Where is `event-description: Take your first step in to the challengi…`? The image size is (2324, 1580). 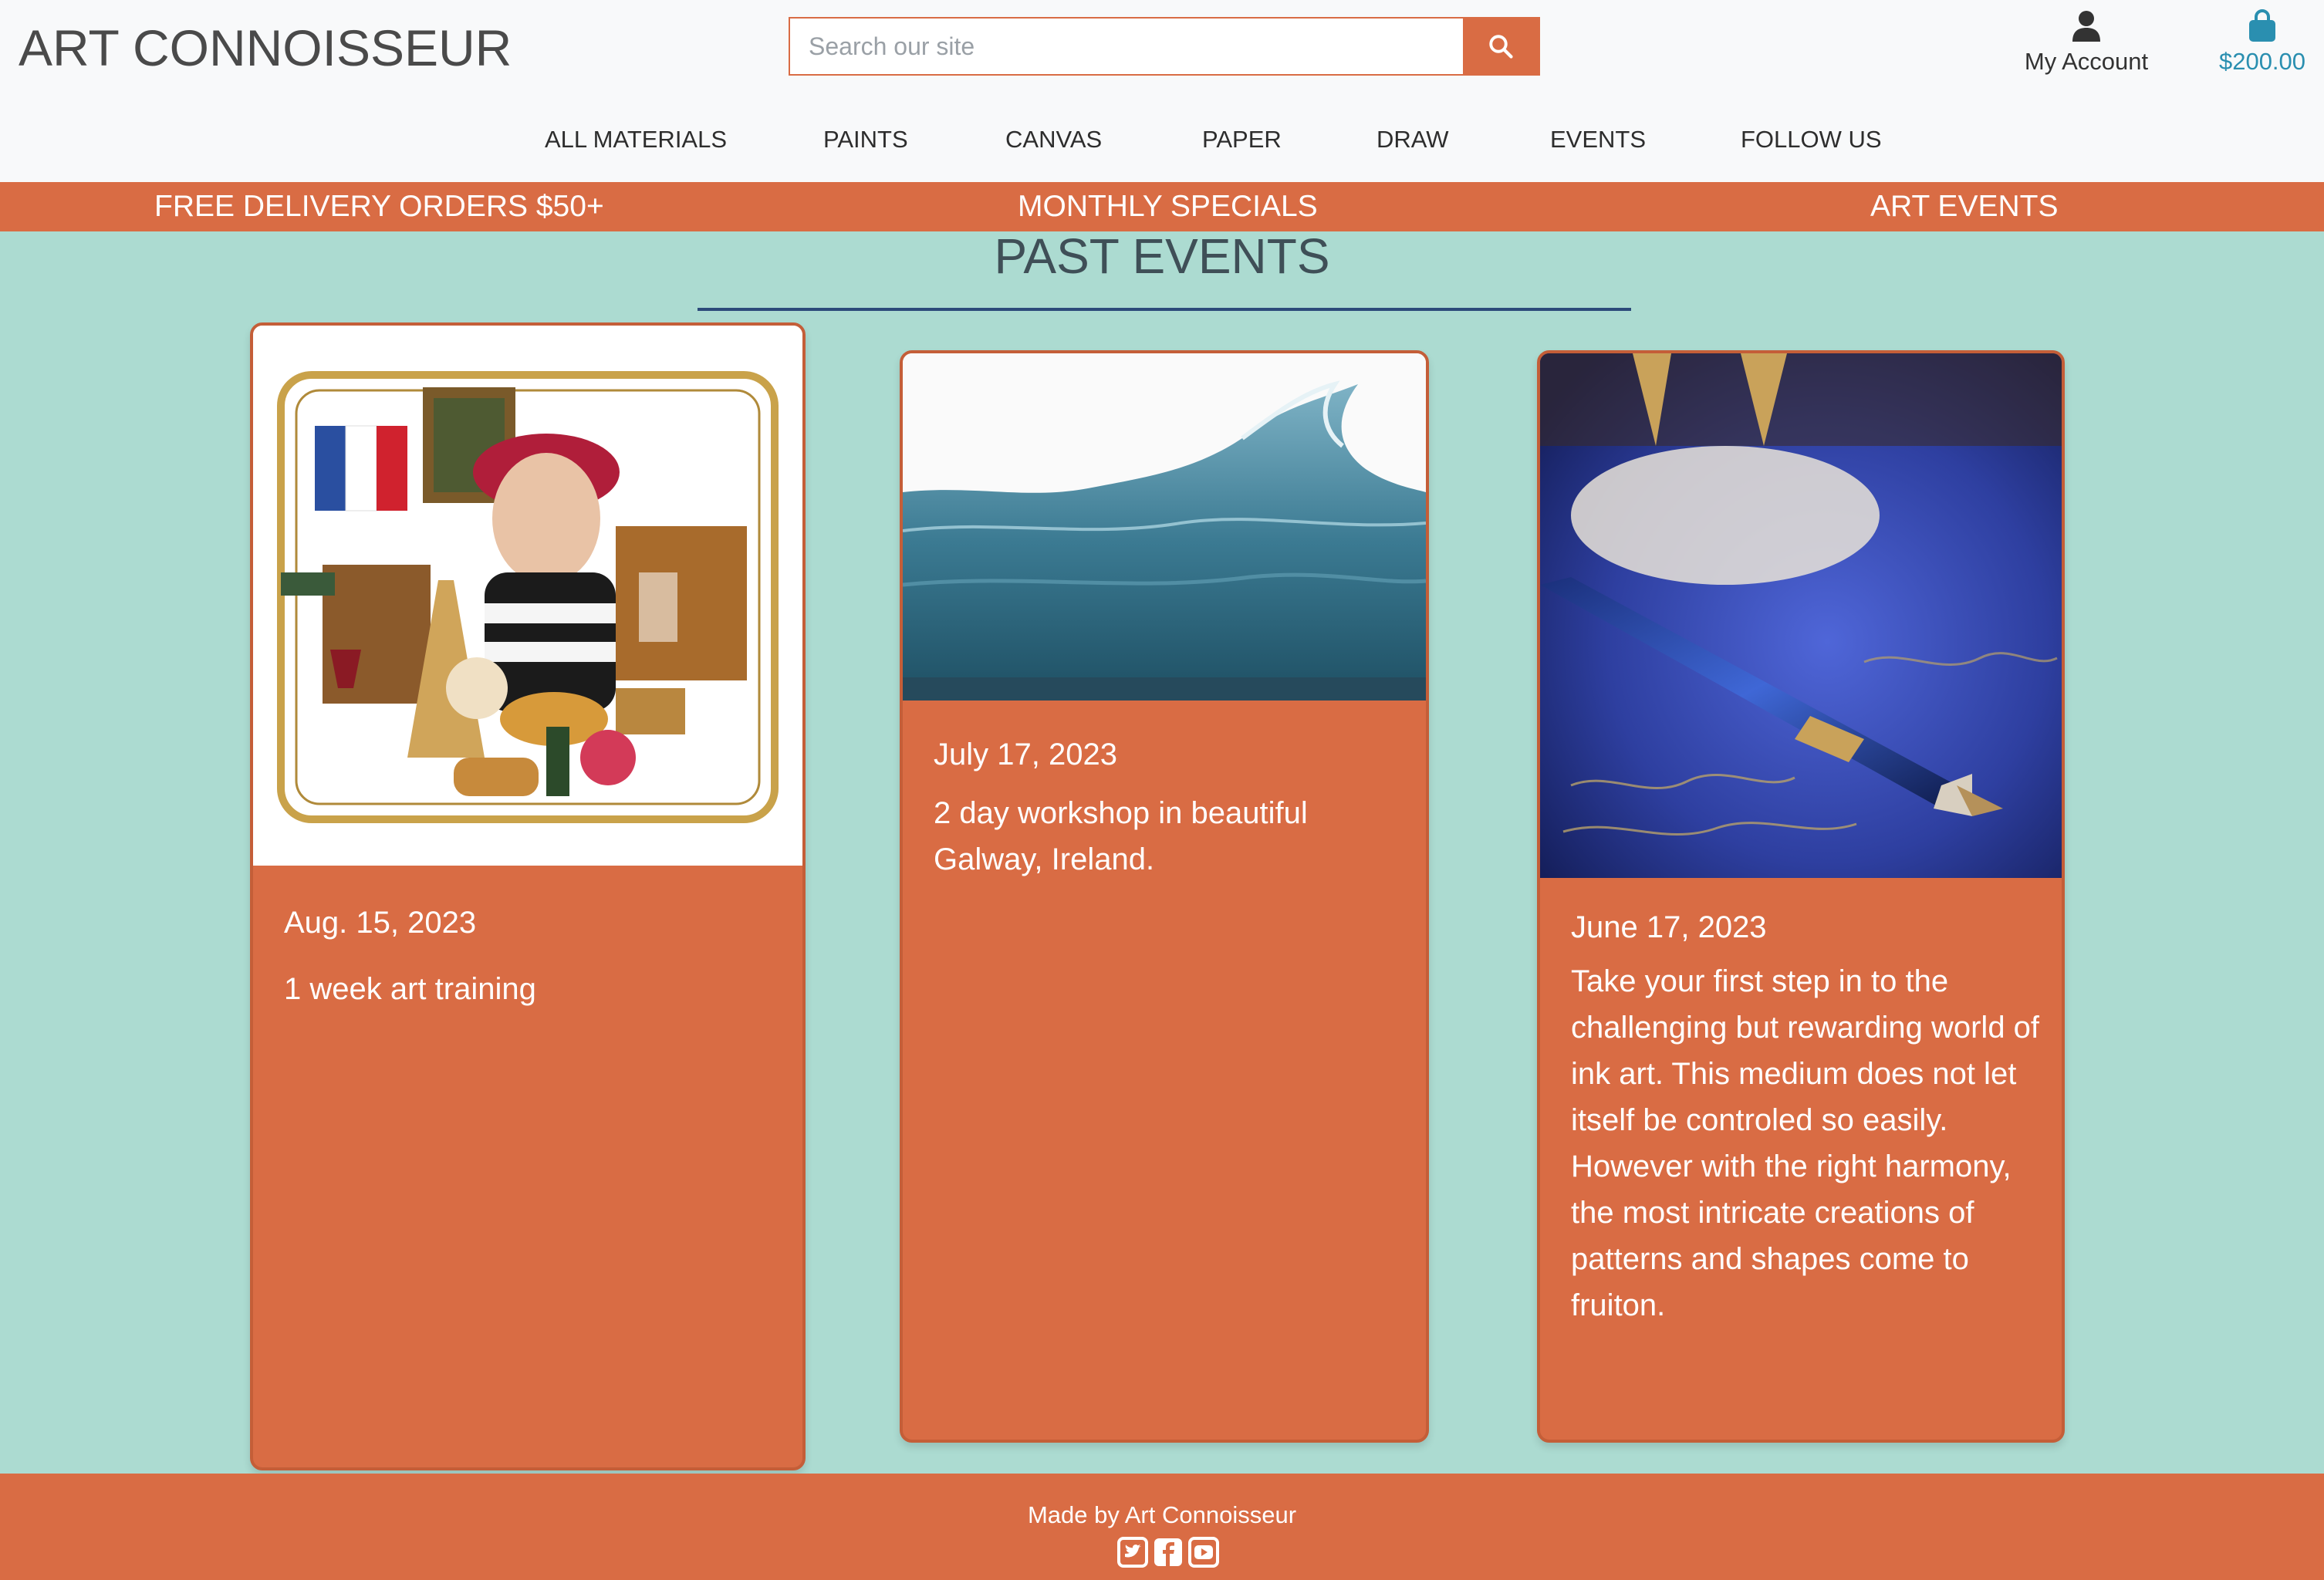
event-description: Take your first step in to the challengi… is located at coordinates (1805, 1143).